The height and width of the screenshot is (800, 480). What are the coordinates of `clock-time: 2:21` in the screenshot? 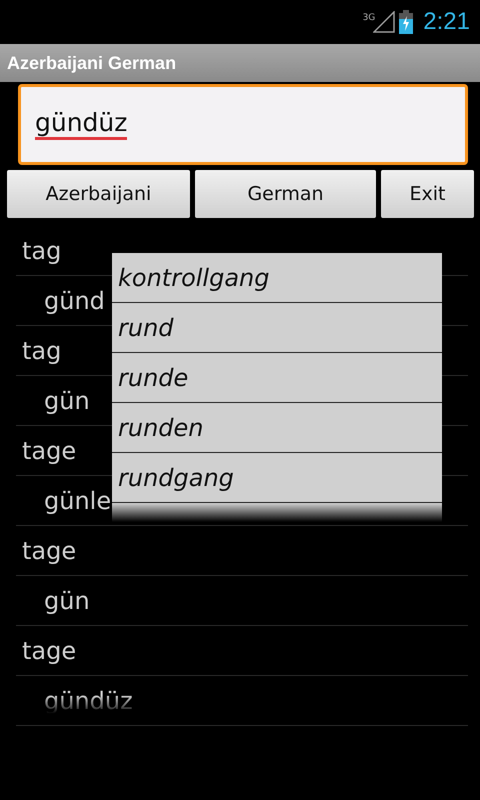 It's located at (446, 22).